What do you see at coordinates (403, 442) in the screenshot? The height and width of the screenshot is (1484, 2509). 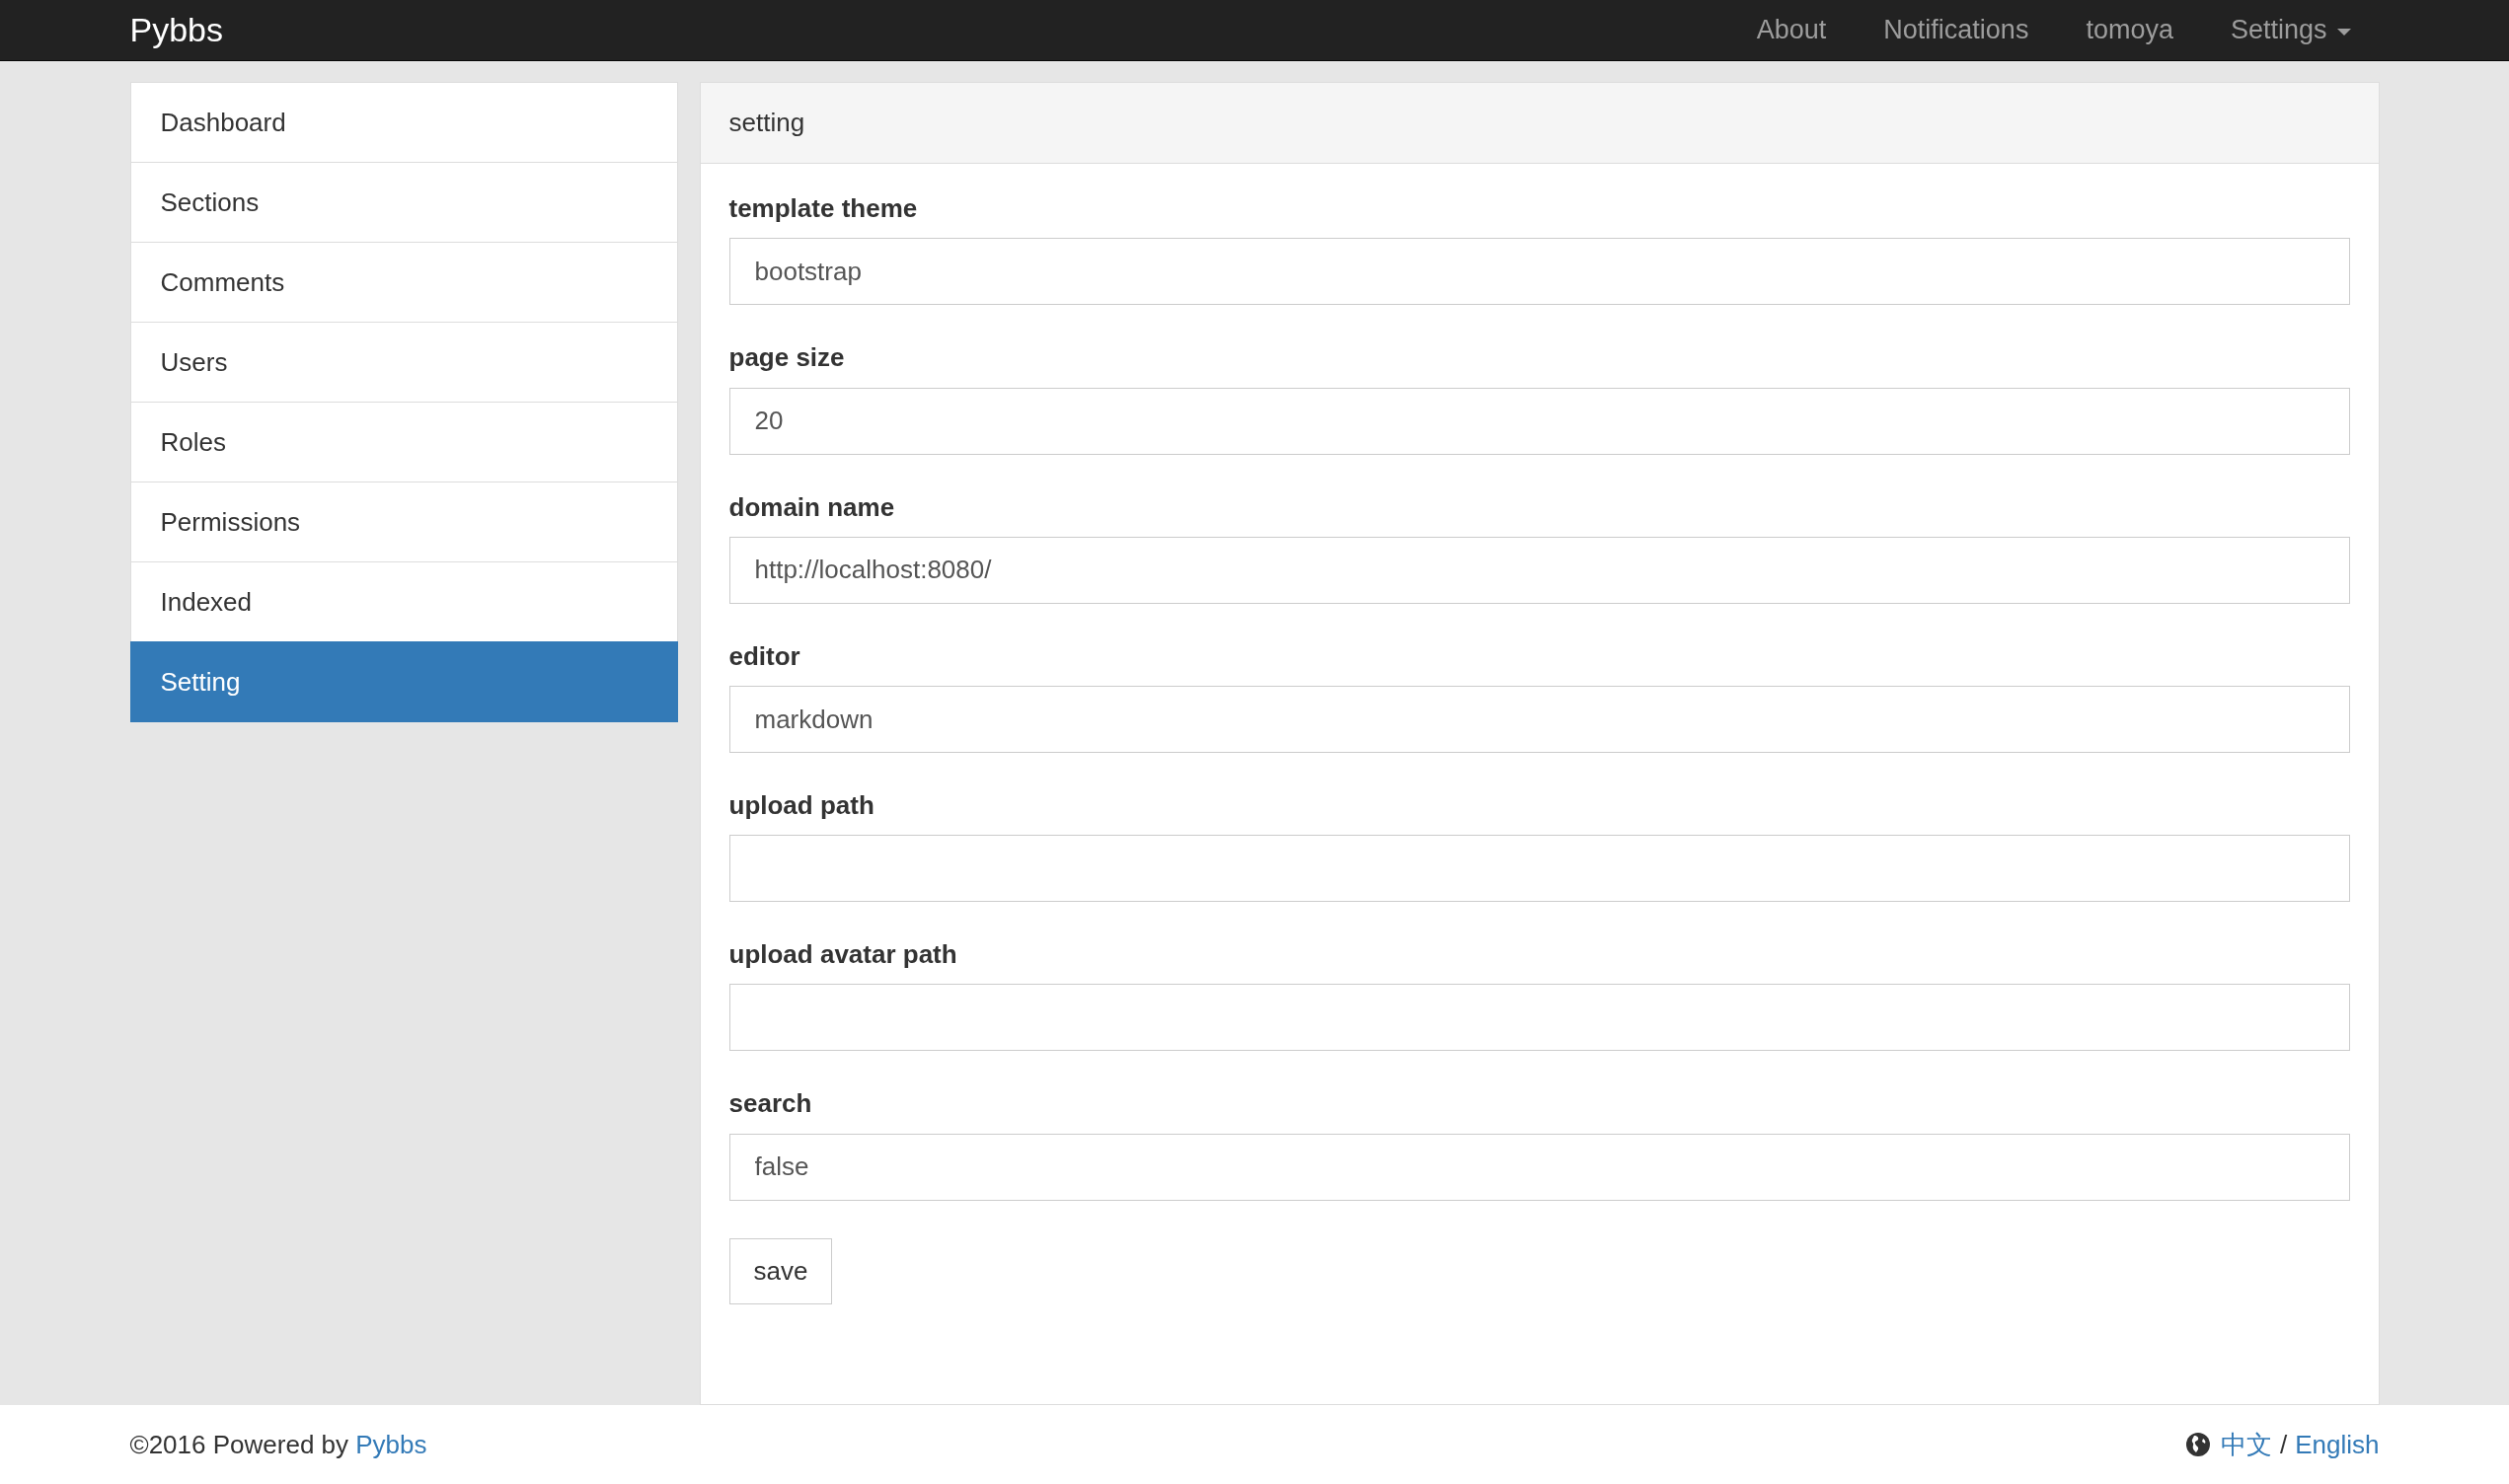 I see `sidebar-item: Roles` at bounding box center [403, 442].